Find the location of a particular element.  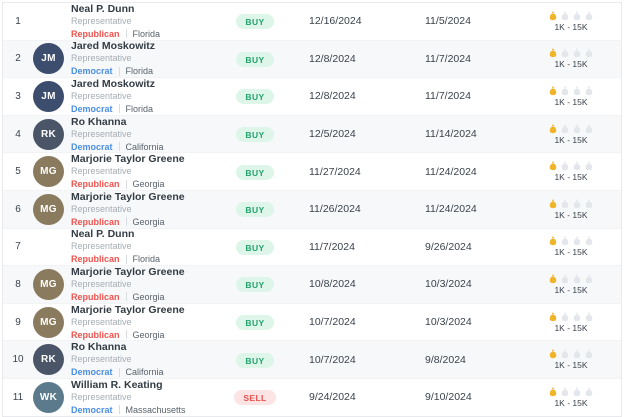

row-number: 5 is located at coordinates (18, 172).